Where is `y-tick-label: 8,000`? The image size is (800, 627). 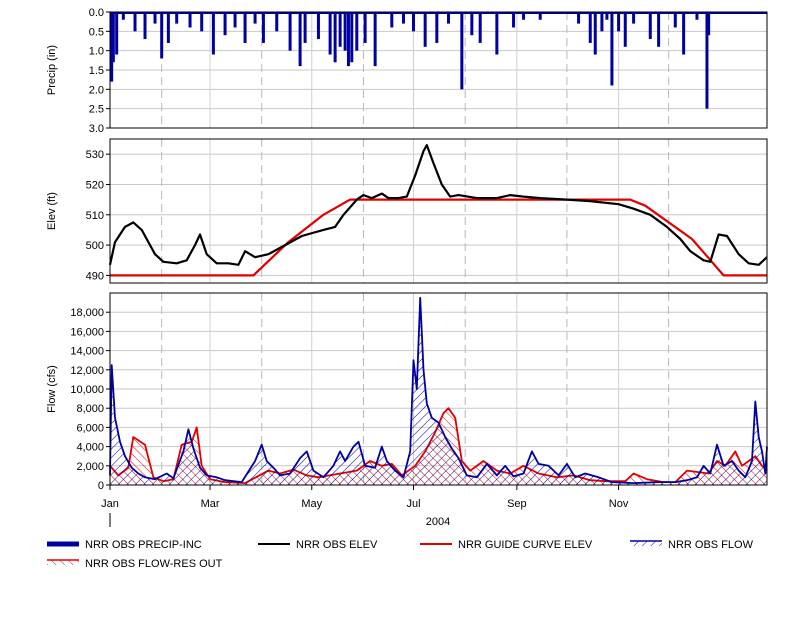
y-tick-label: 8,000 is located at coordinates (90, 409).